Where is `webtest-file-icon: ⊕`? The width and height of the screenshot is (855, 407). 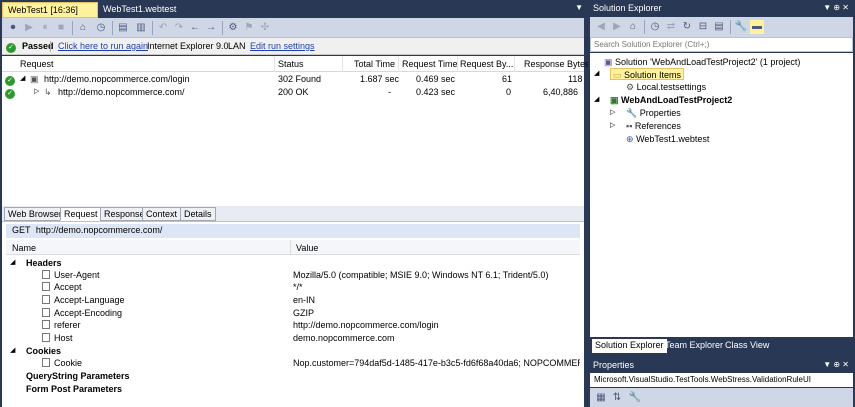
webtest-file-icon: ⊕ is located at coordinates (630, 139).